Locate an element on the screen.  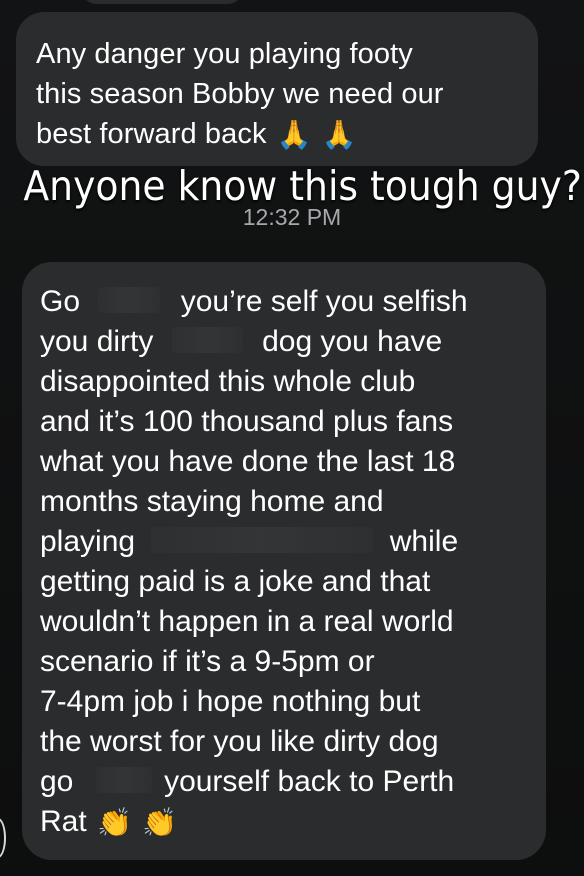
previous-message-edge is located at coordinates (162, 2).